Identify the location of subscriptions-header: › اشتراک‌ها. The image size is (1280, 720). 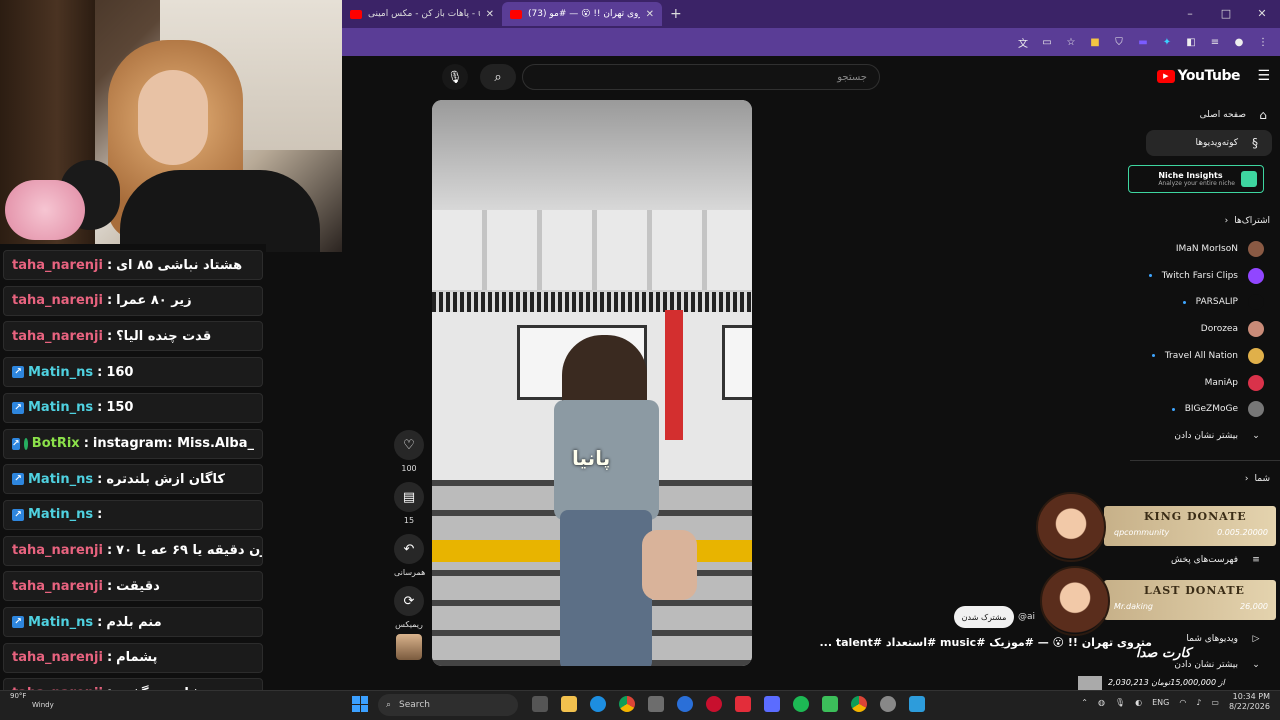
(1247, 221).